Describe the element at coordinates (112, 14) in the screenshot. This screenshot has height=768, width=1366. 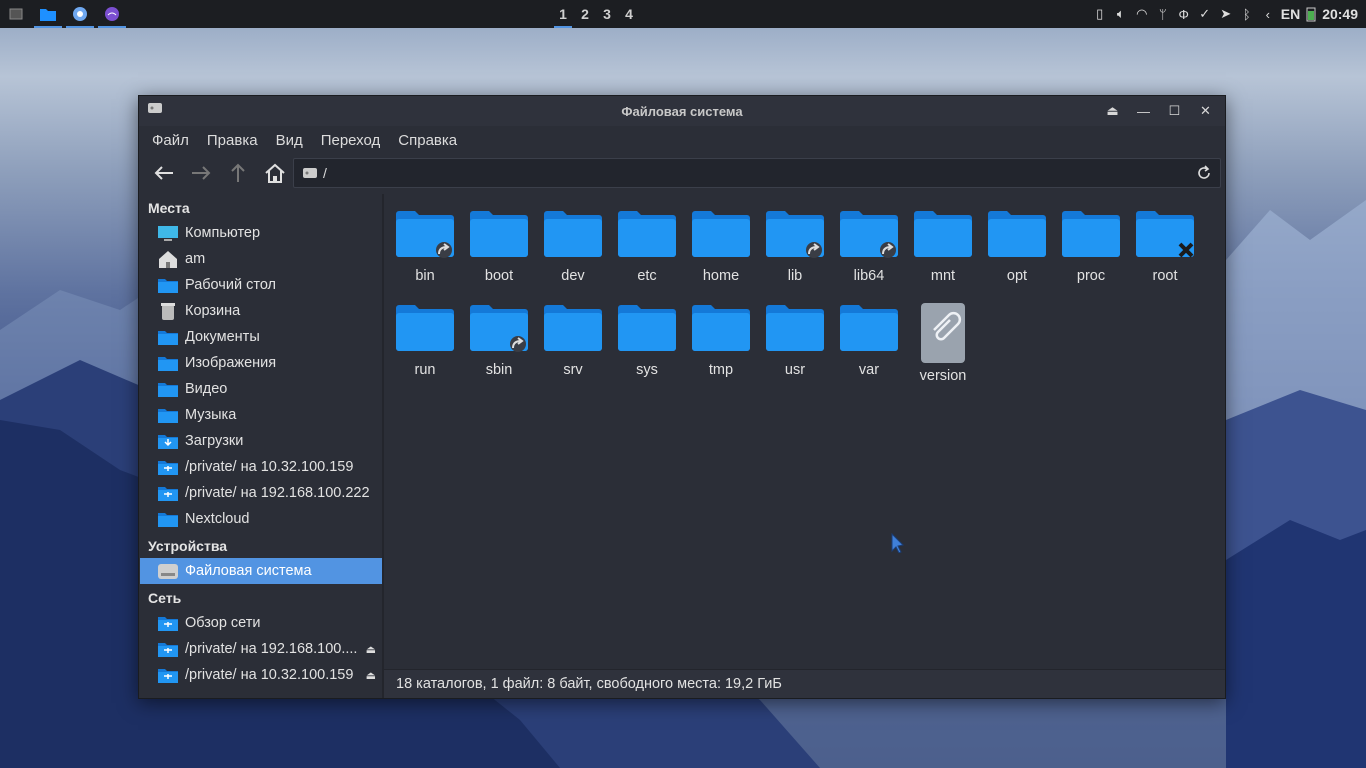
I see `taskbar-app` at that location.